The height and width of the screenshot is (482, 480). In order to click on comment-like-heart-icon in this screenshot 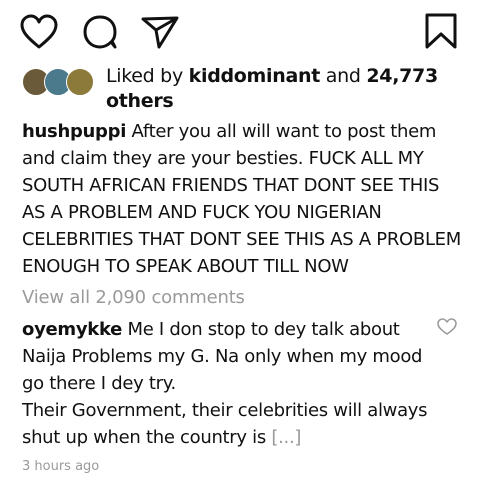, I will do `click(447, 327)`.